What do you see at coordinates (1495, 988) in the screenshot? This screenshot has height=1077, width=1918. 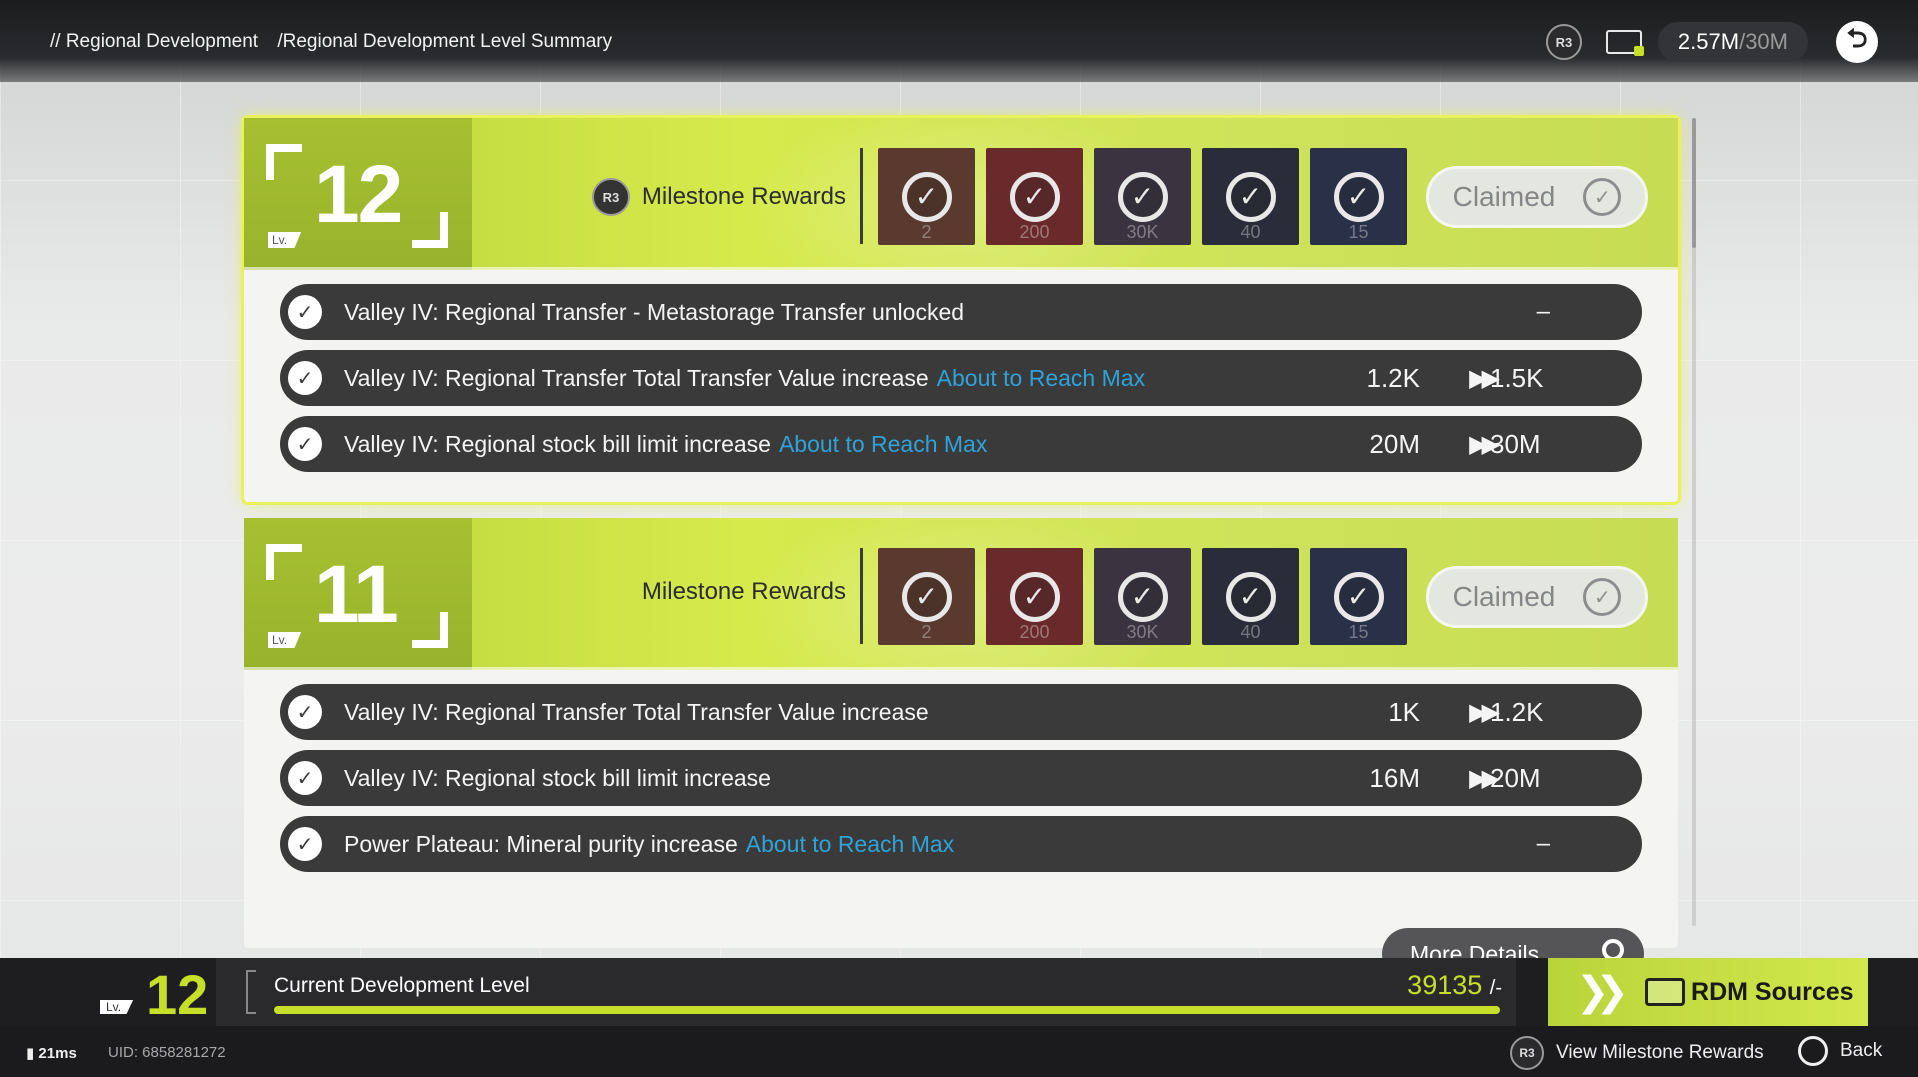 I see `development-points-max: /-` at bounding box center [1495, 988].